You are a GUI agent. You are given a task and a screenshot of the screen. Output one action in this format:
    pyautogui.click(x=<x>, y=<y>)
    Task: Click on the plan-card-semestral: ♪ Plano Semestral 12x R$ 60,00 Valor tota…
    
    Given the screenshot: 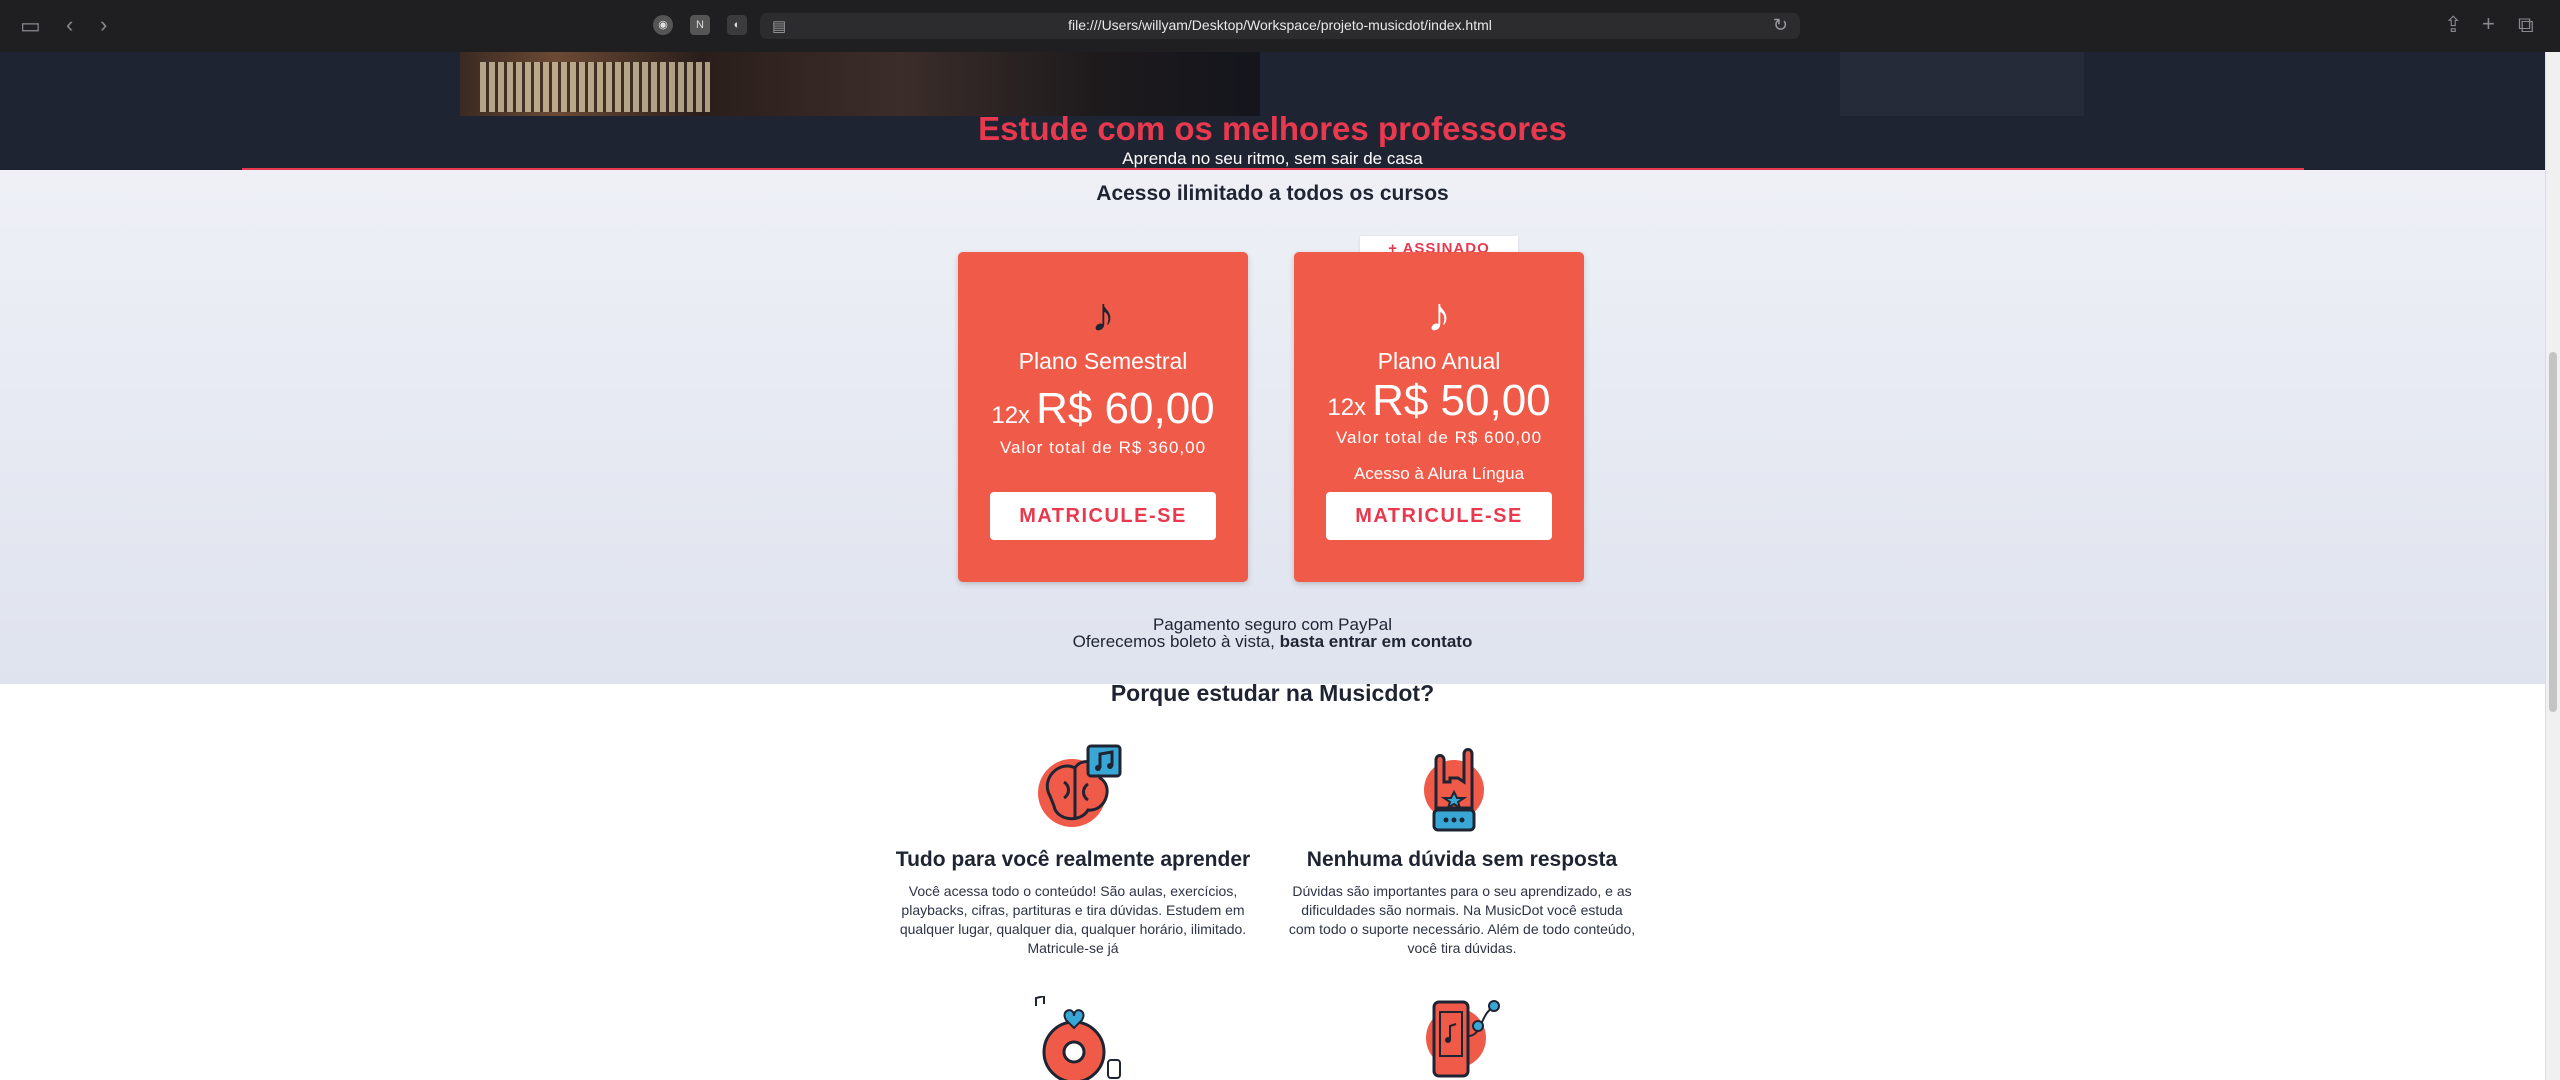 What is the action you would take?
    pyautogui.click(x=1103, y=417)
    